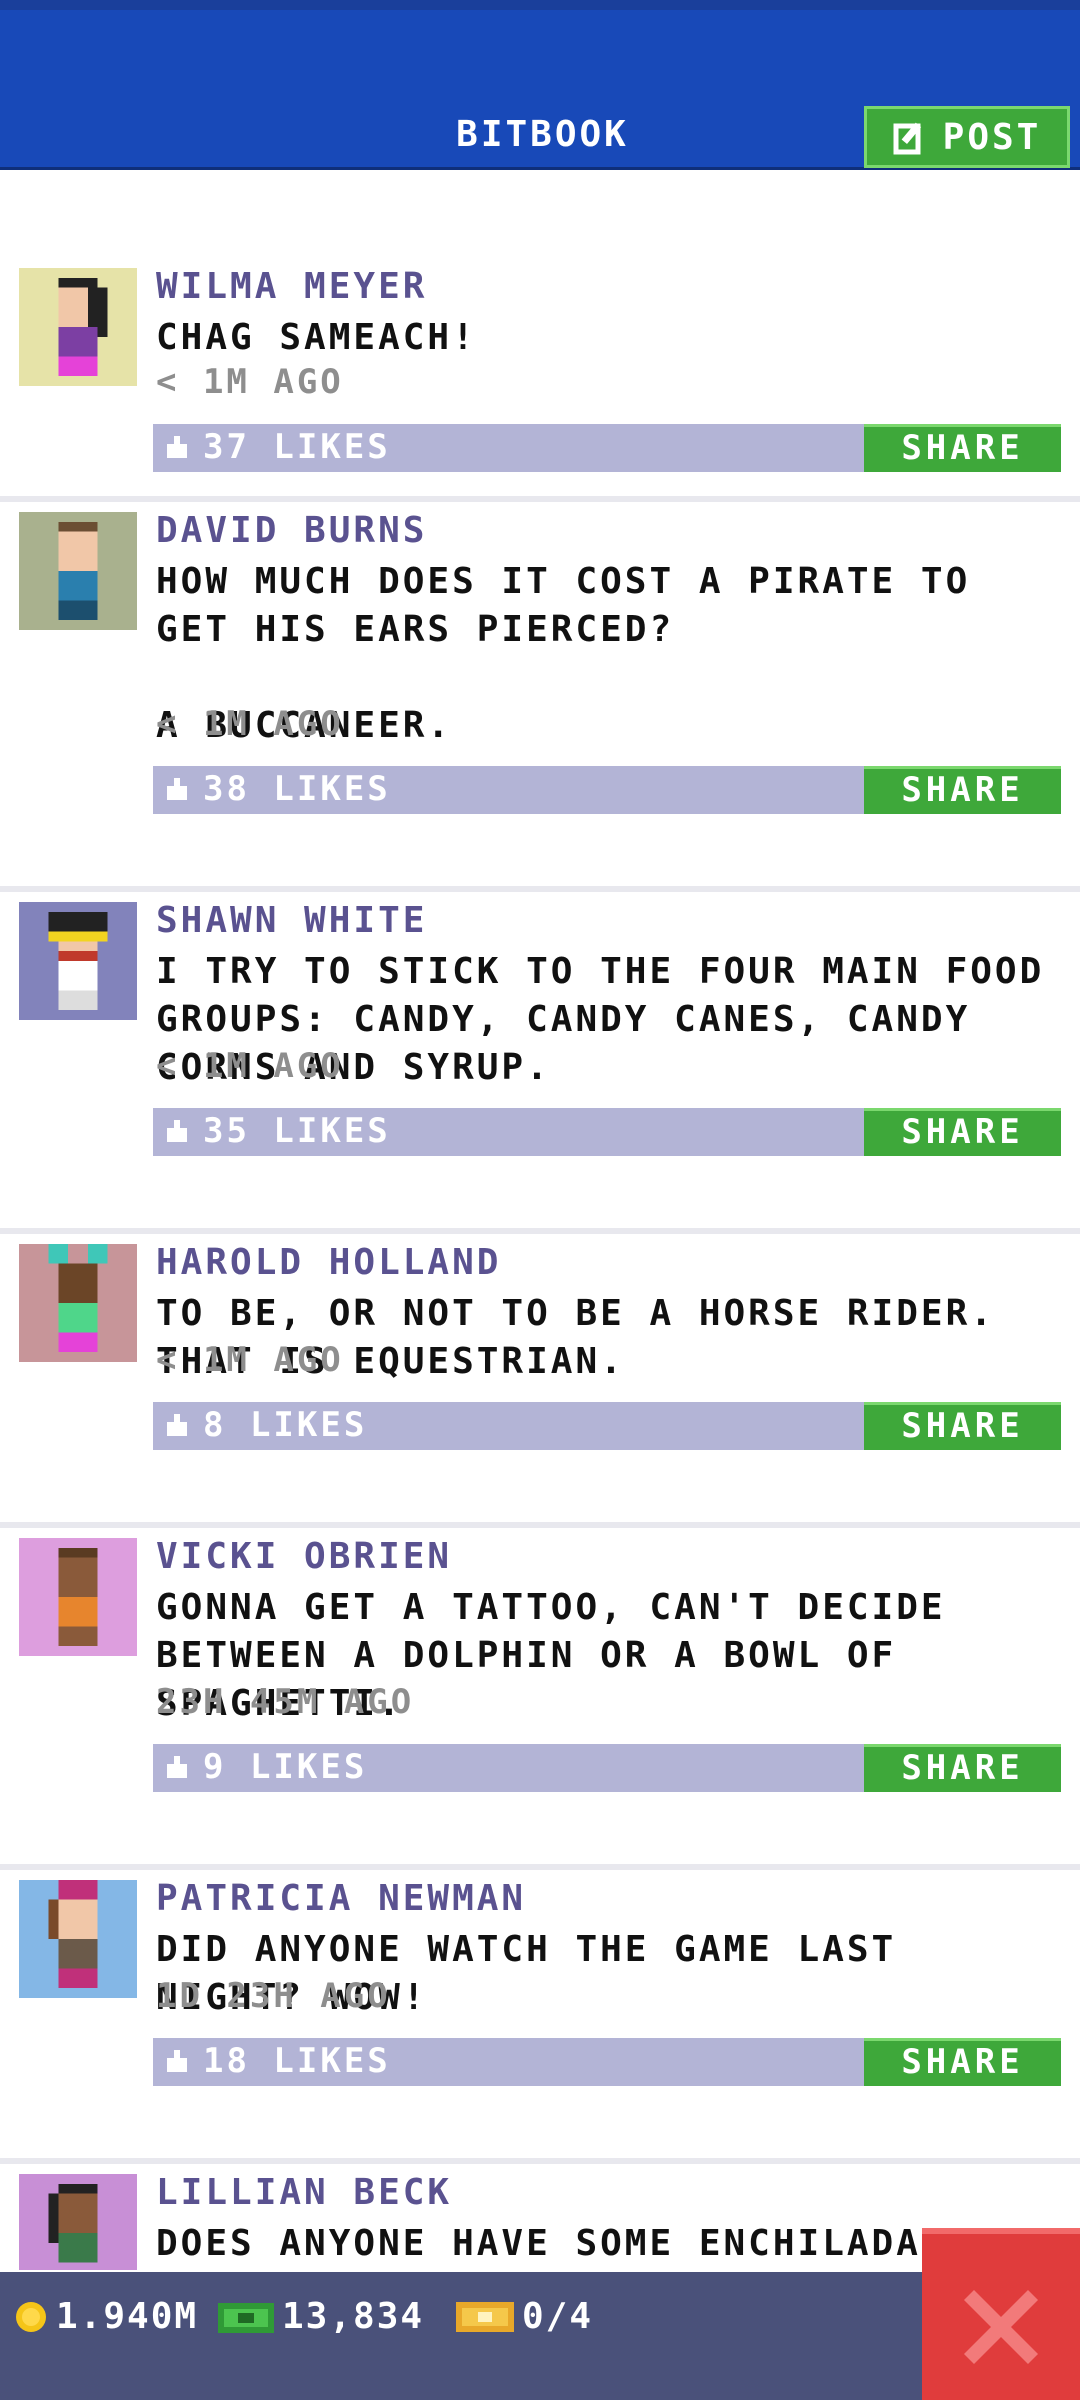  Describe the element at coordinates (297, 789) in the screenshot. I see `like-count: 38 LIKES` at that location.